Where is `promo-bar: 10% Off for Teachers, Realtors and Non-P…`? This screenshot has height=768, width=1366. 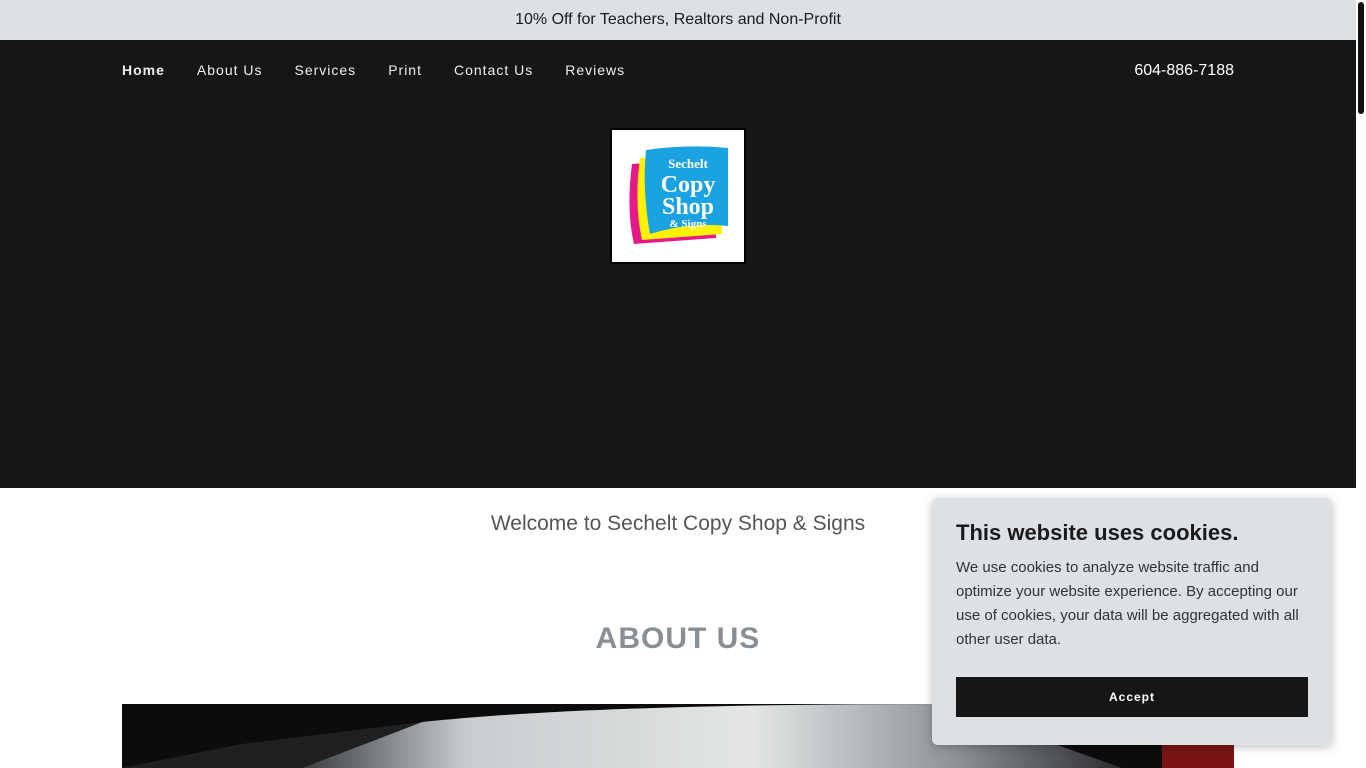
promo-bar: 10% Off for Teachers, Realtors and Non-P… is located at coordinates (678, 20).